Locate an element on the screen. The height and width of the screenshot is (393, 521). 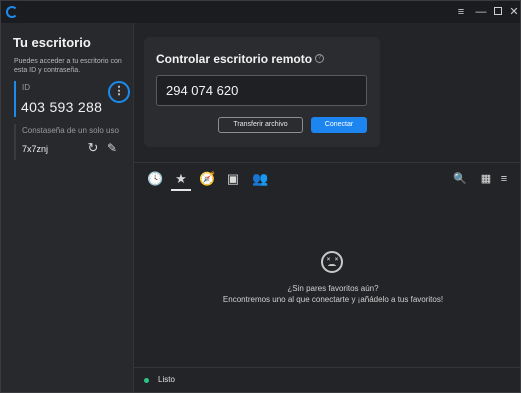
maximize-icon is located at coordinates (498, 11).